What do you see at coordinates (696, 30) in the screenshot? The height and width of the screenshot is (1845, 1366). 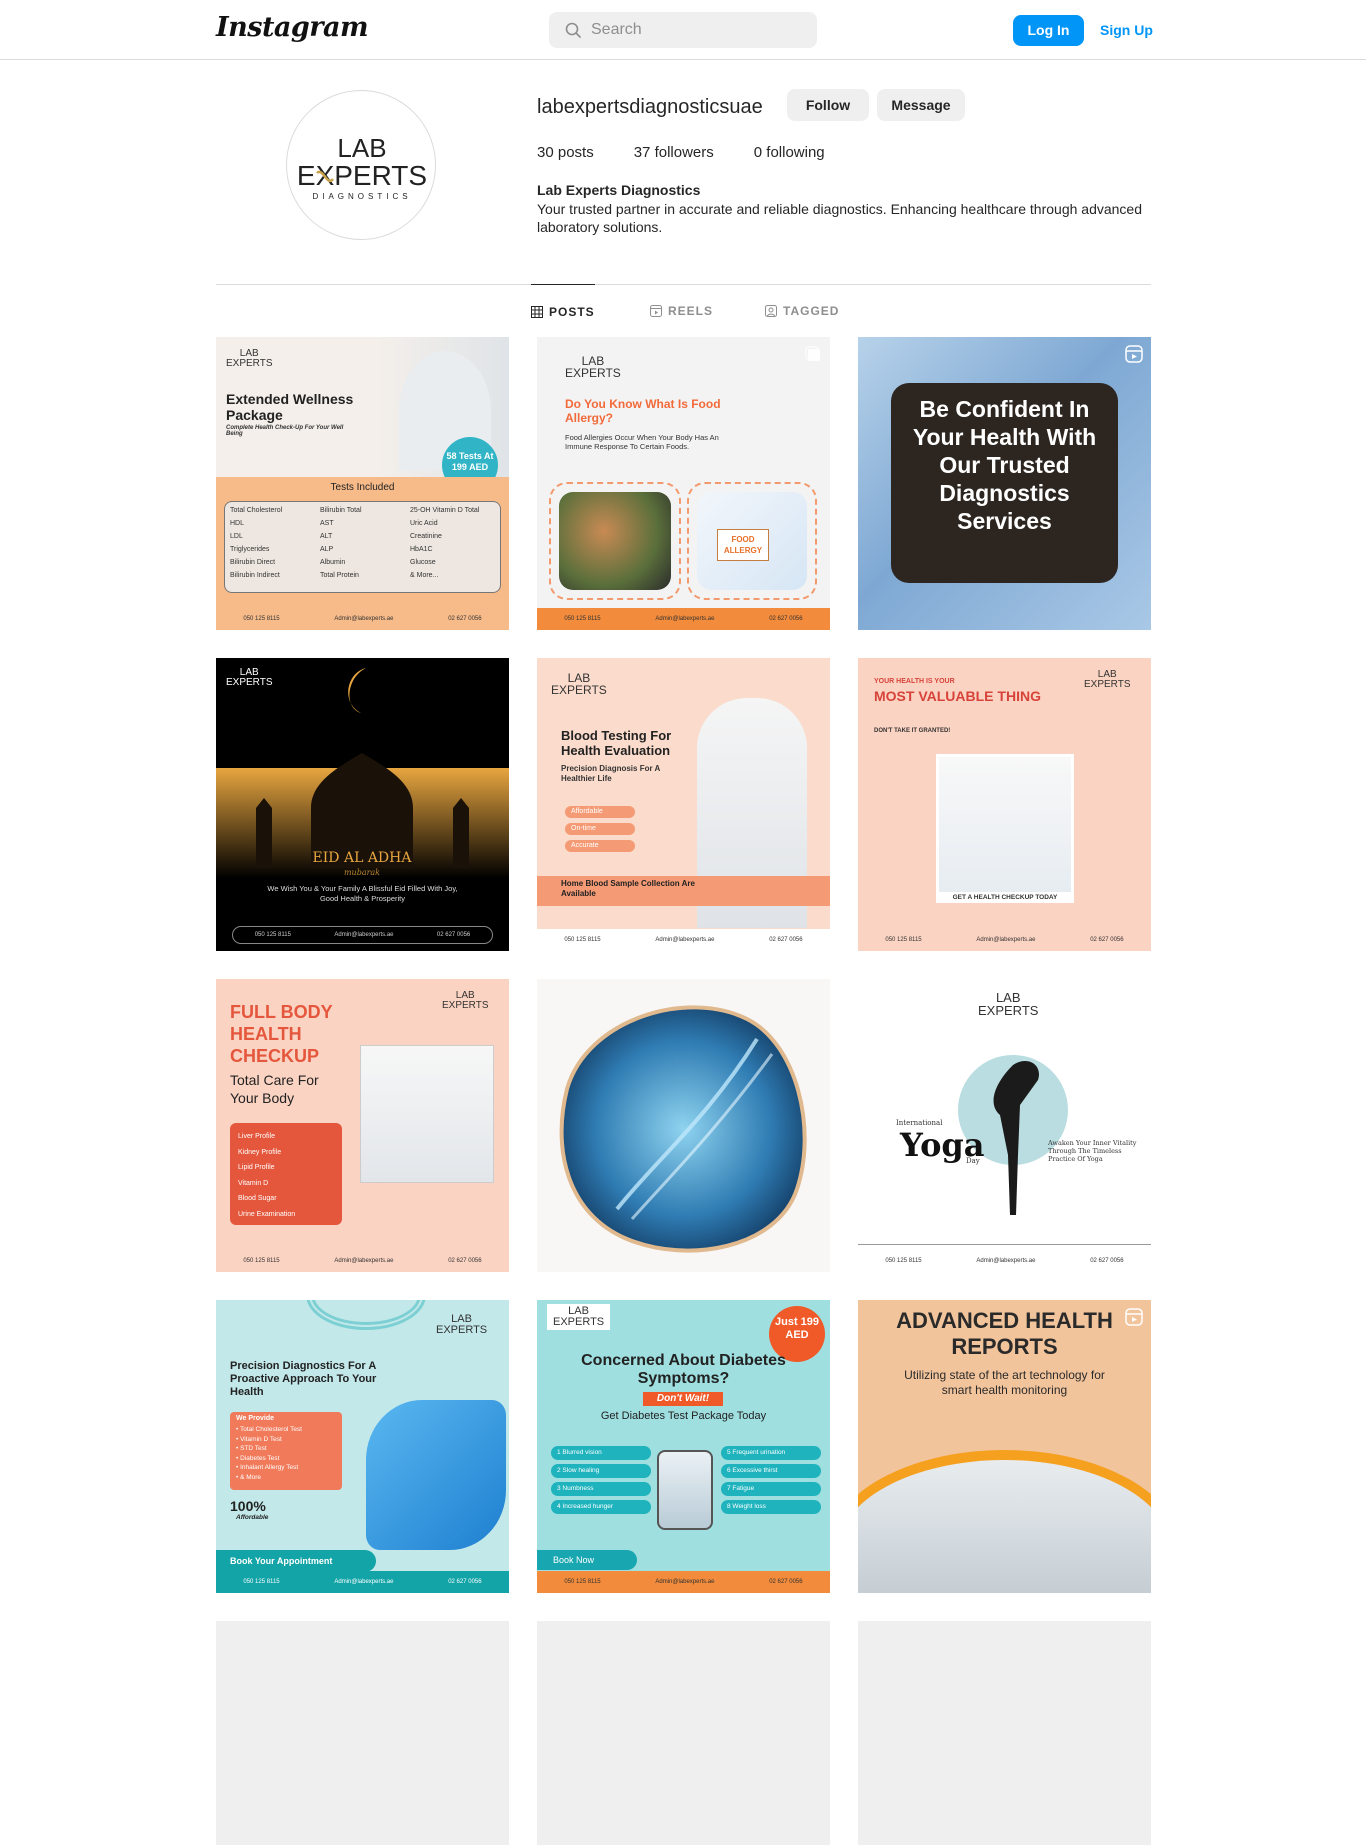 I see `search-input` at bounding box center [696, 30].